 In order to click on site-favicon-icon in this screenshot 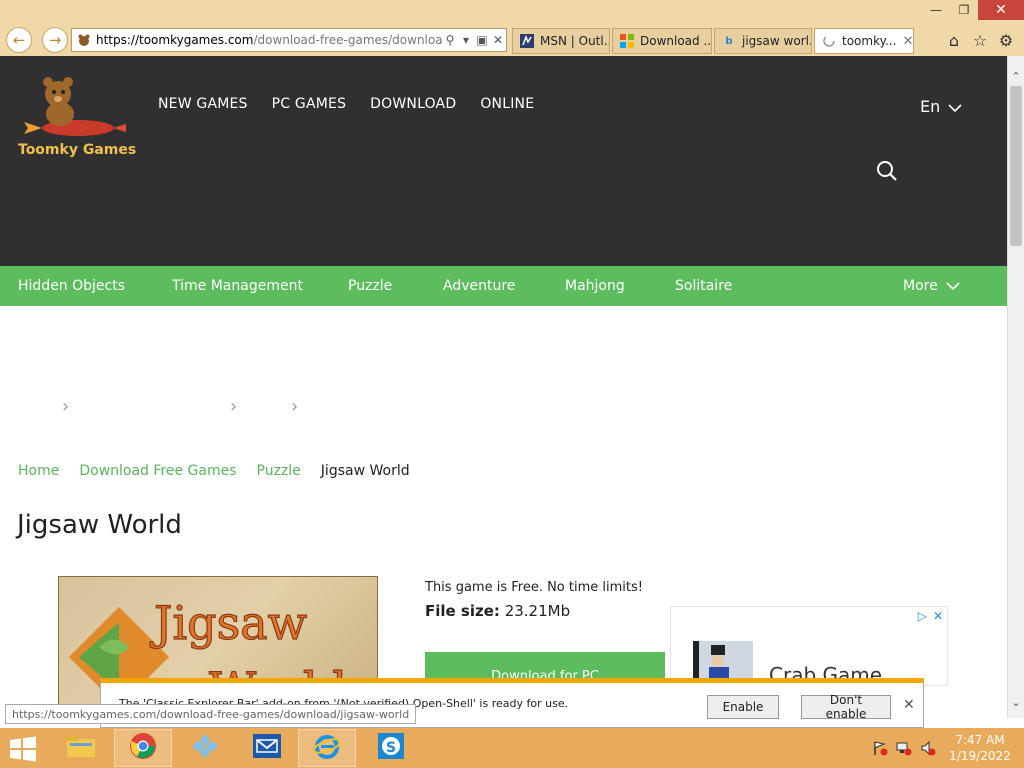, I will do `click(84, 40)`.